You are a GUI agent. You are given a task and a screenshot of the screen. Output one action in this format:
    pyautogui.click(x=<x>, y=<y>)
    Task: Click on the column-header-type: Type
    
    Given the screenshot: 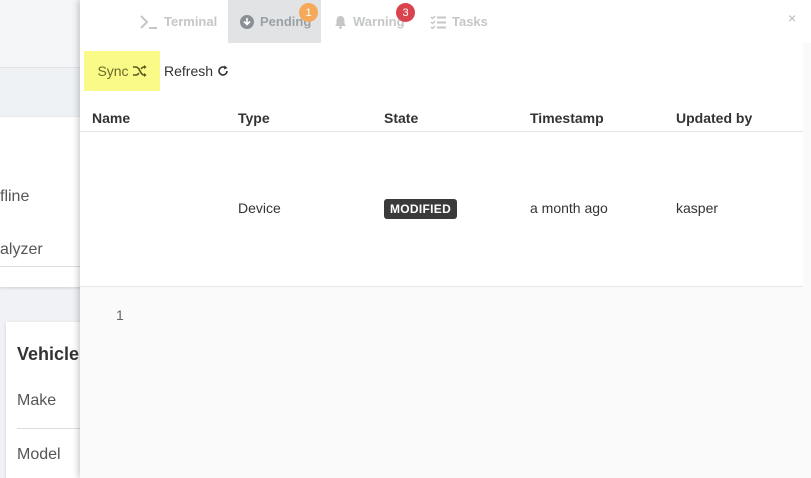 What is the action you would take?
    pyautogui.click(x=254, y=118)
    